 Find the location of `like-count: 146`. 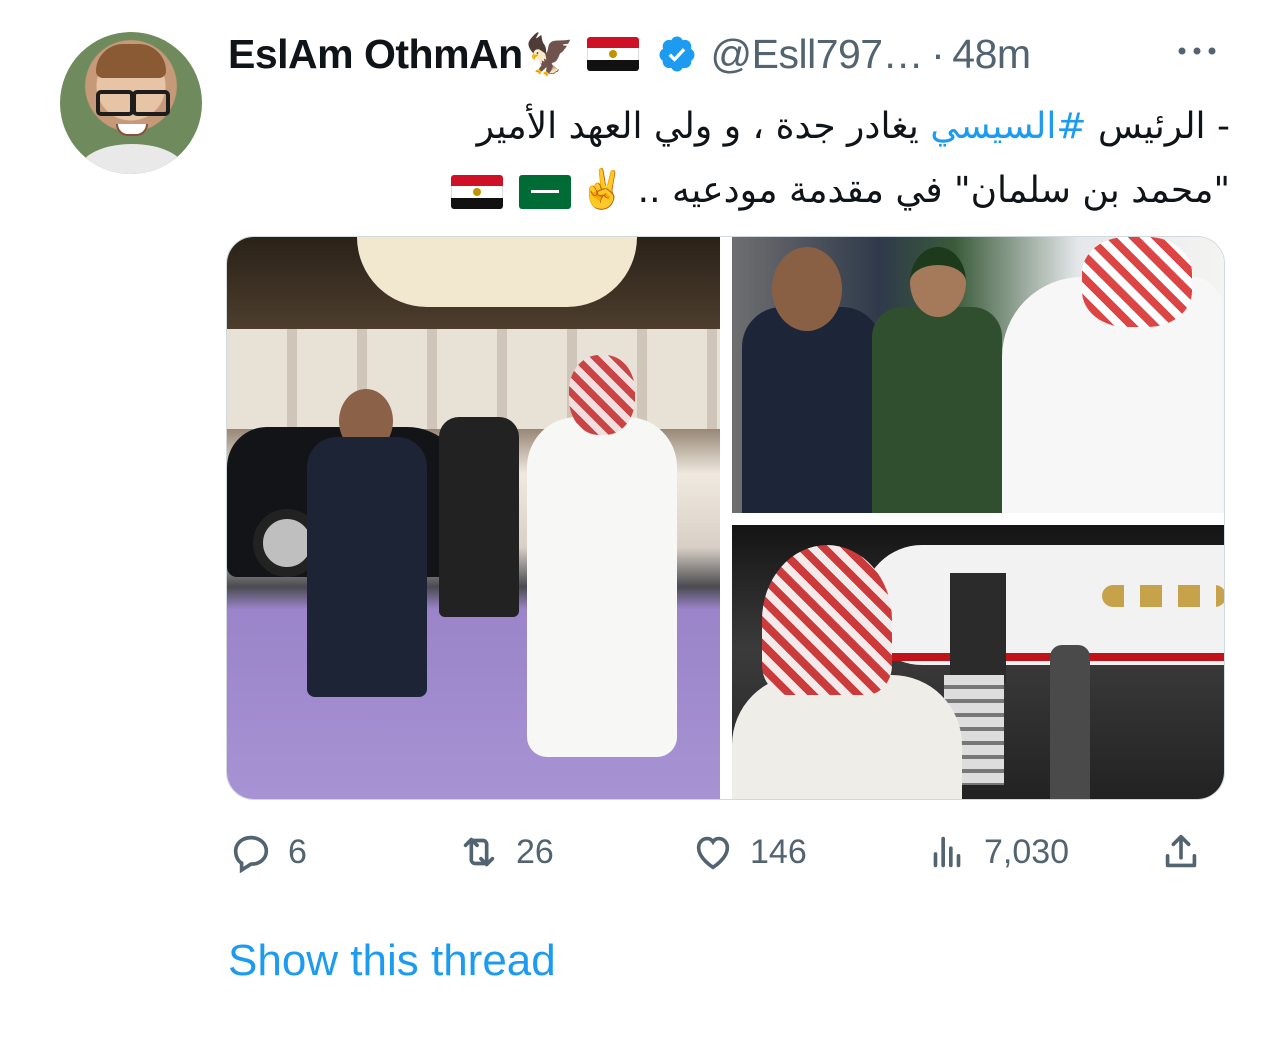

like-count: 146 is located at coordinates (778, 851).